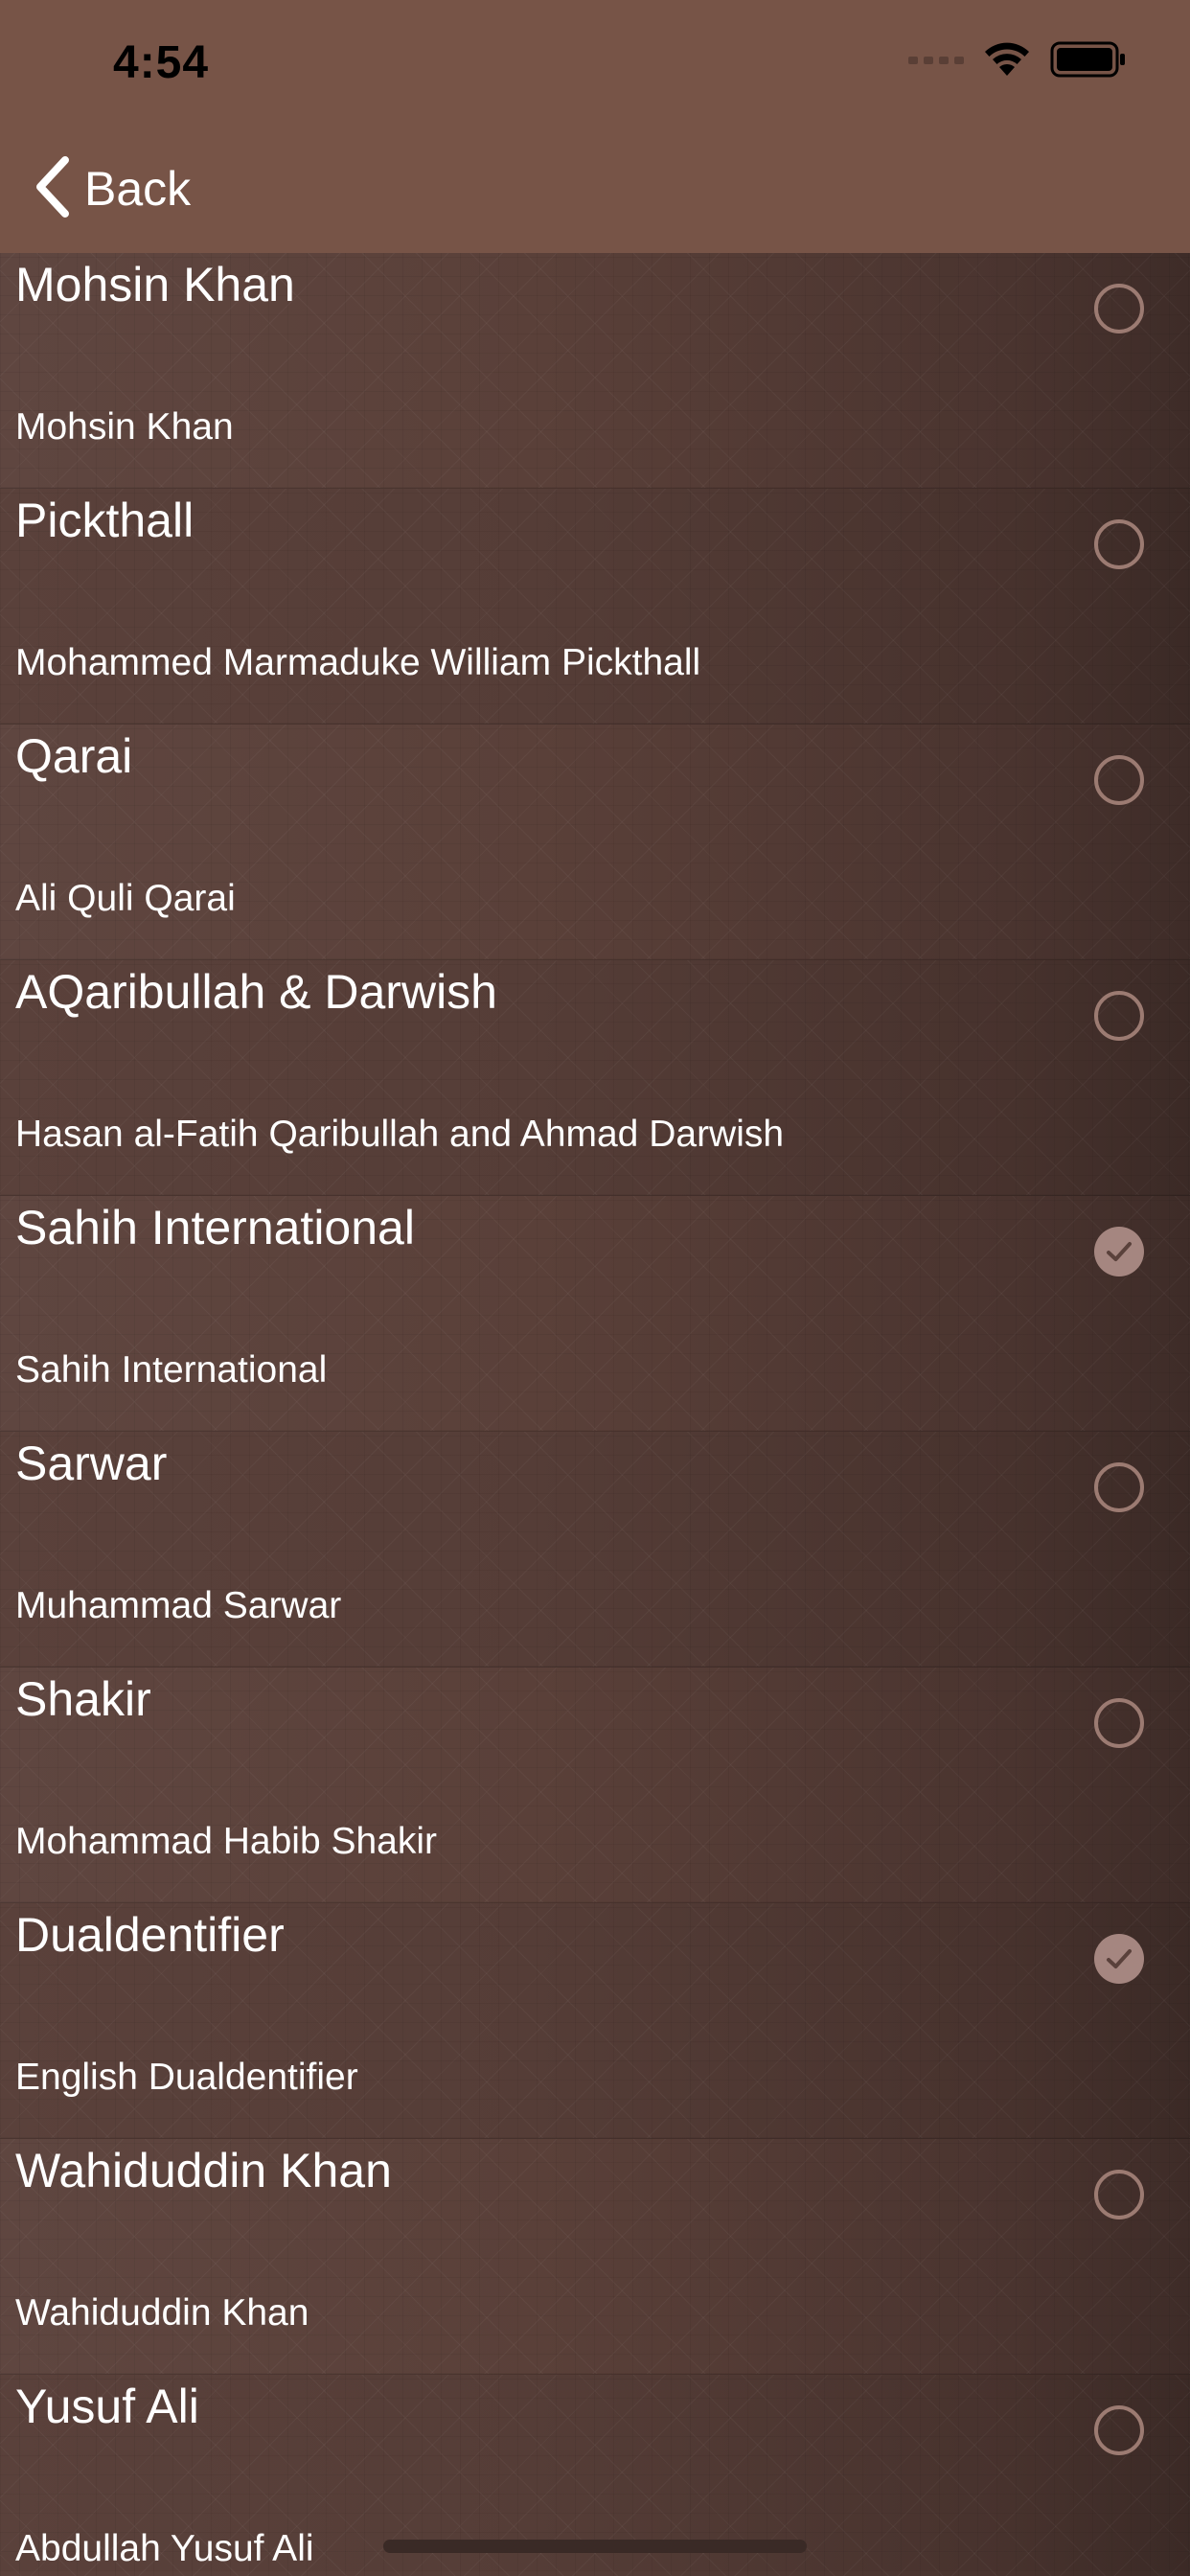 This screenshot has width=1190, height=2576. What do you see at coordinates (164, 2548) in the screenshot?
I see `translation-author: Abdullah Yusuf Ali` at bounding box center [164, 2548].